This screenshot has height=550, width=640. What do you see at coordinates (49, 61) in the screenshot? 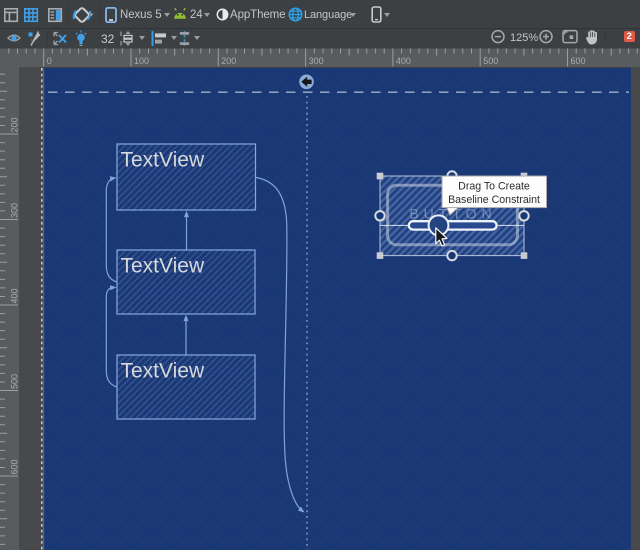
I see `svg-text: 0` at bounding box center [49, 61].